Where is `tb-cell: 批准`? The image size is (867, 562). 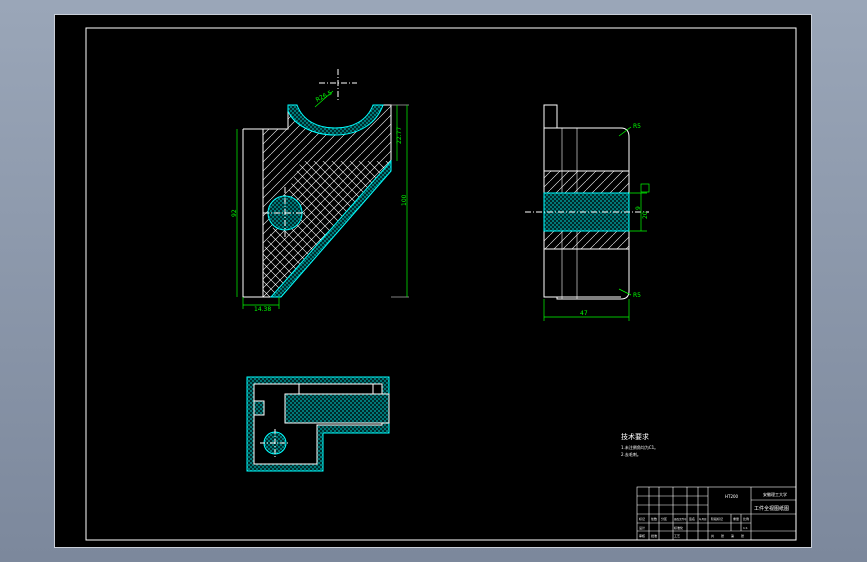
tb-cell: 批准 is located at coordinates (654, 535).